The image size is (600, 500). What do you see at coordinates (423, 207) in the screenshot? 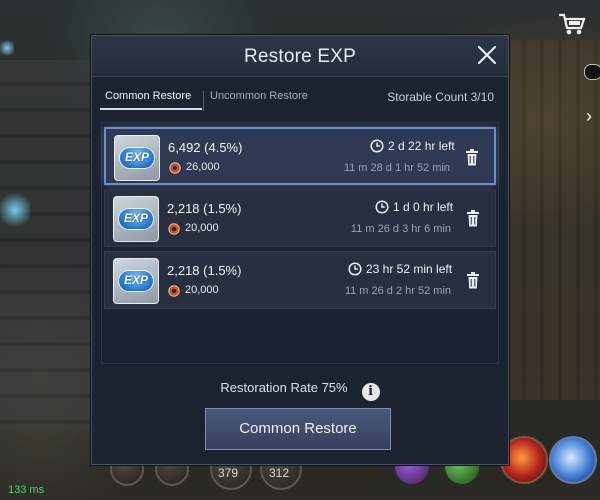
I see `time-left: 1 d 0 hr left` at bounding box center [423, 207].